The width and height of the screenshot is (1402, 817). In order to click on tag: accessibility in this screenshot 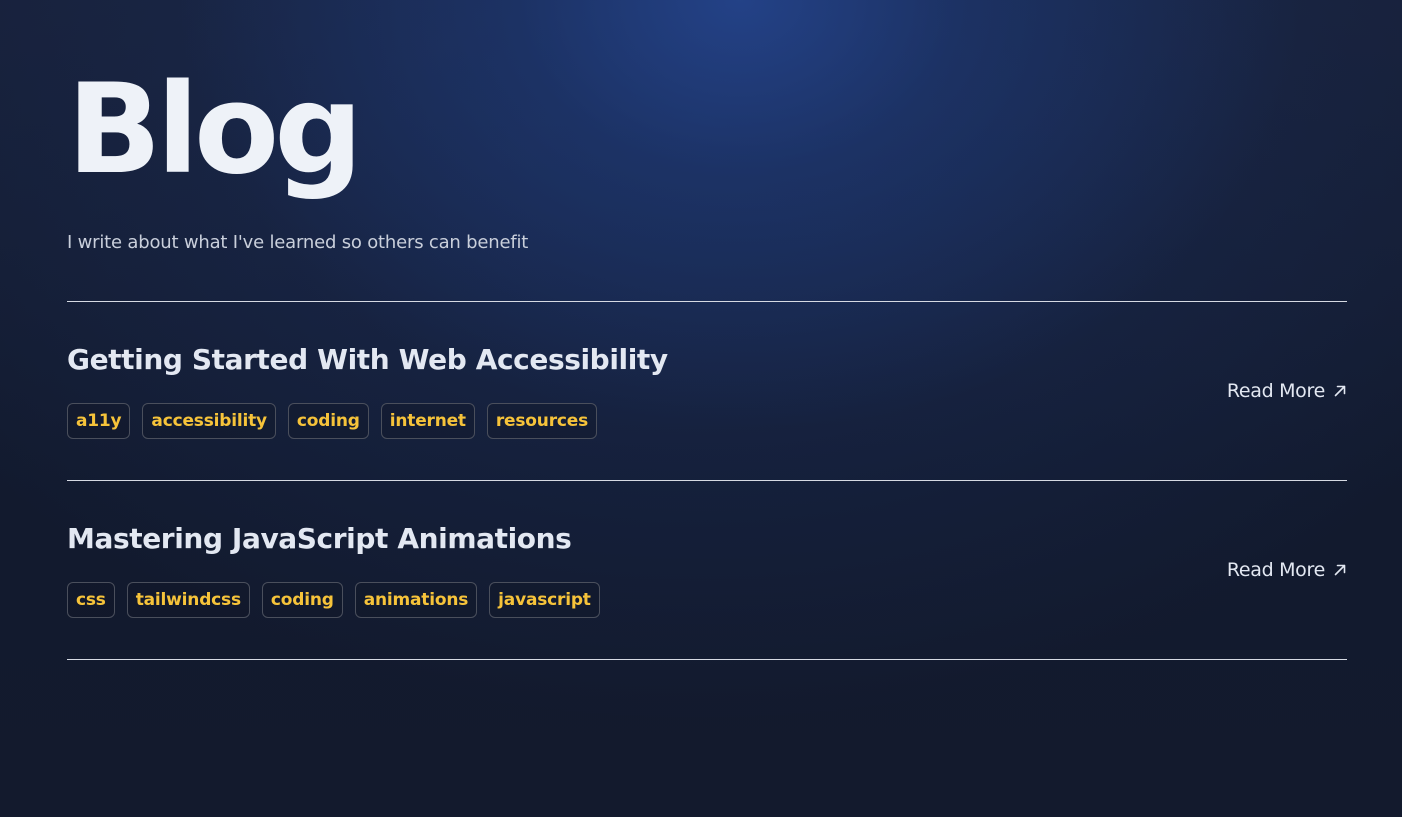, I will do `click(209, 421)`.